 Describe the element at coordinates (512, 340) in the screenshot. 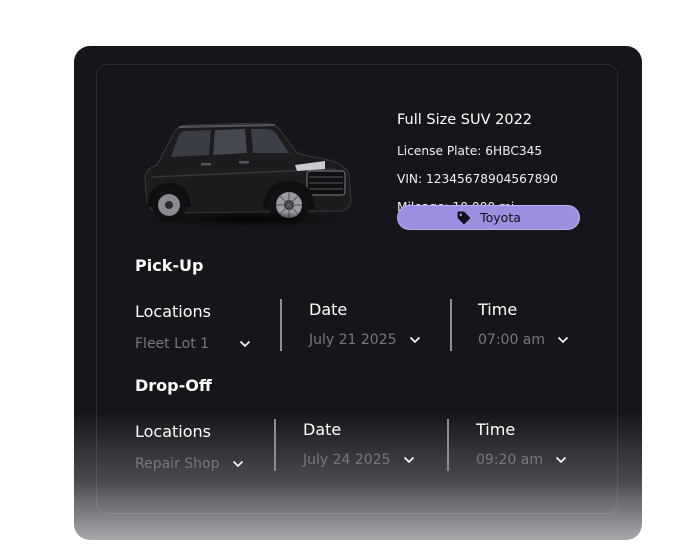

I see `pickup-time-value: 07:00 am` at that location.